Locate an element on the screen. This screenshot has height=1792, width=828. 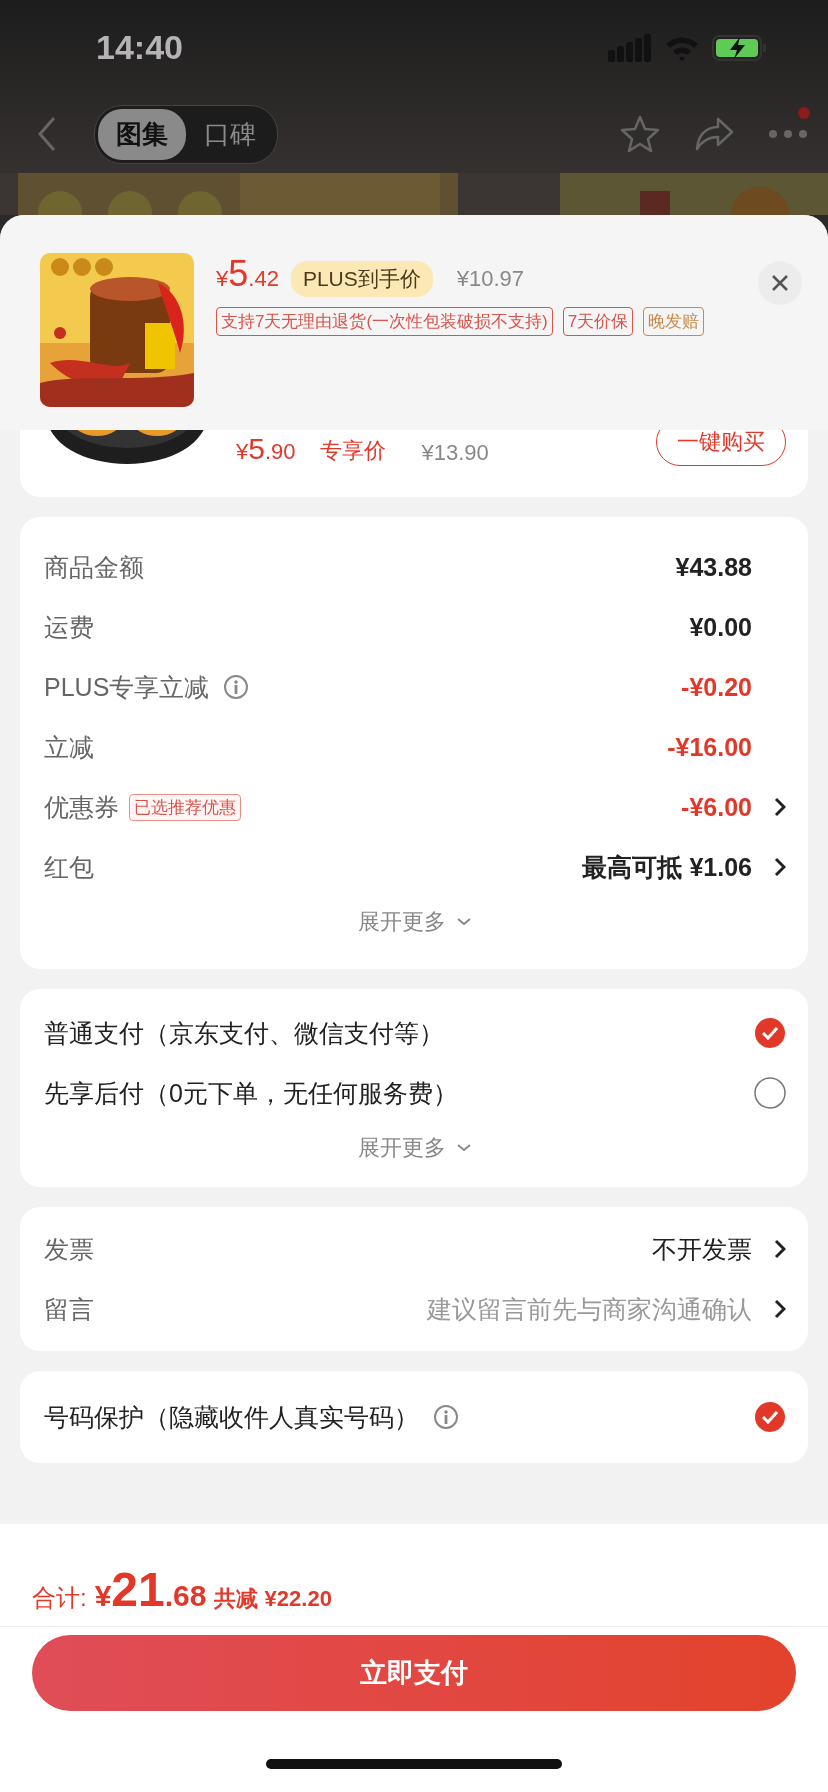
buy-button: 一键购买 is located at coordinates (721, 448).